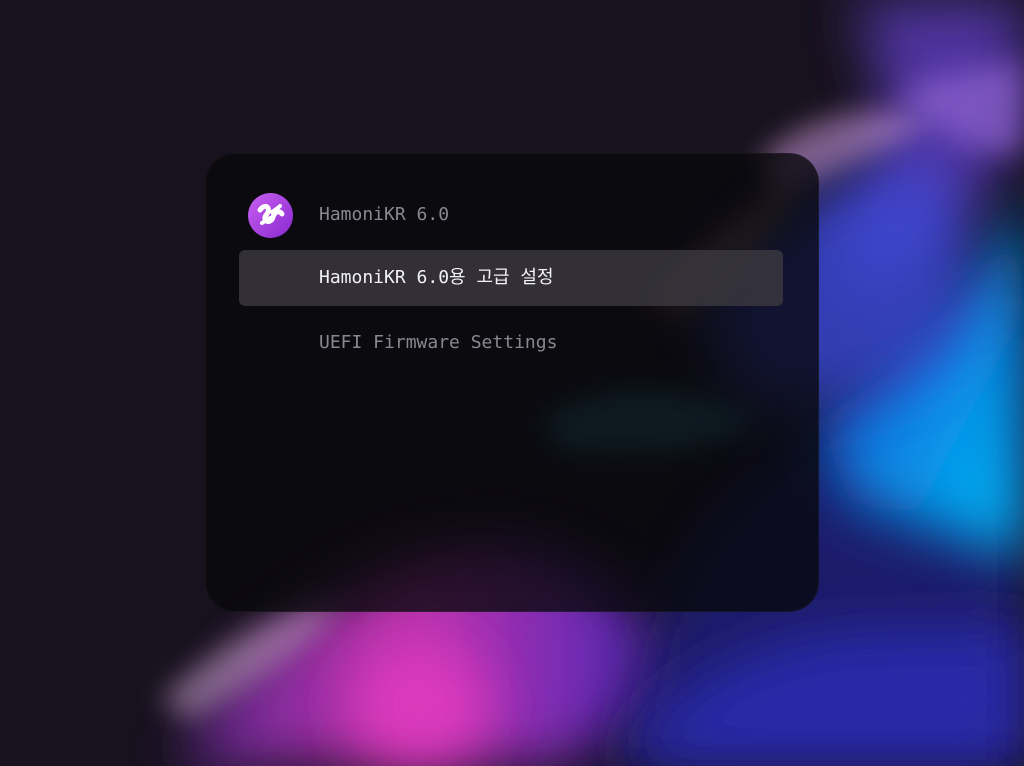  I want to click on boot-entry-hamonikr: HamoniKR 6.0, so click(511, 215).